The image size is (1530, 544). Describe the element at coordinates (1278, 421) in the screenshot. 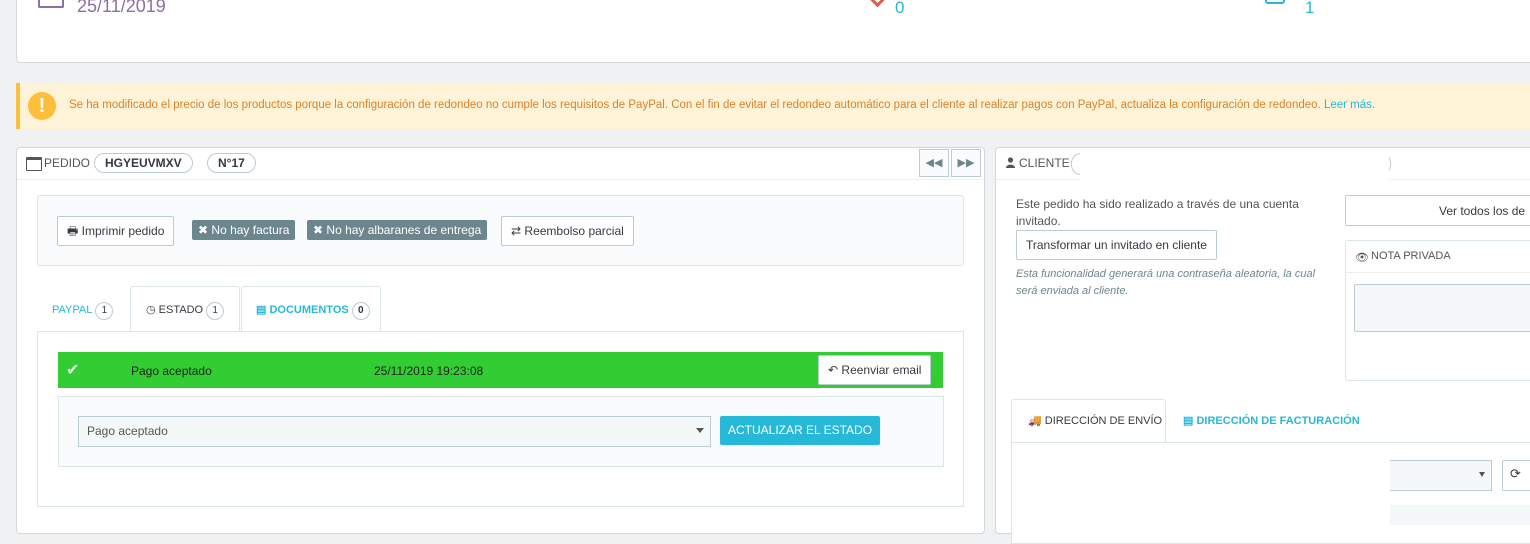

I see `tab-billing-label: DIRECCIÓN DE FACTURACIÓN` at that location.